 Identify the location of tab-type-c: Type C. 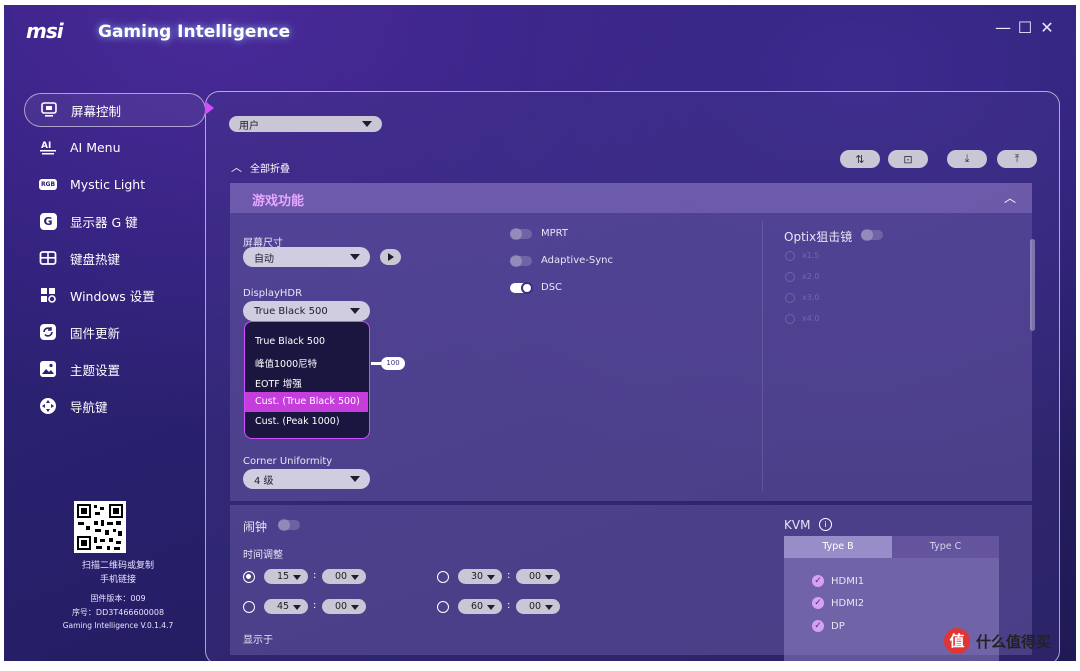
(945, 547).